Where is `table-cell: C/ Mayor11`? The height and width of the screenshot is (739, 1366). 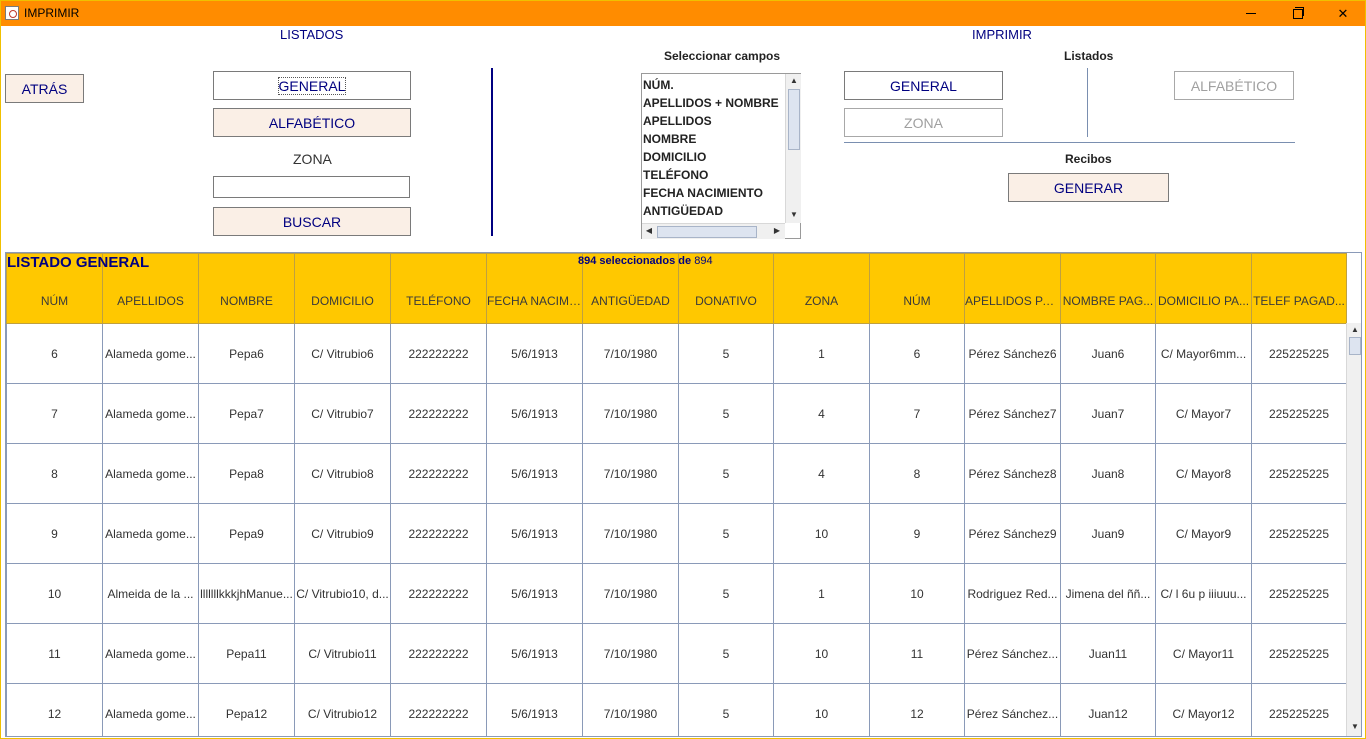 table-cell: C/ Mayor11 is located at coordinates (1203, 653).